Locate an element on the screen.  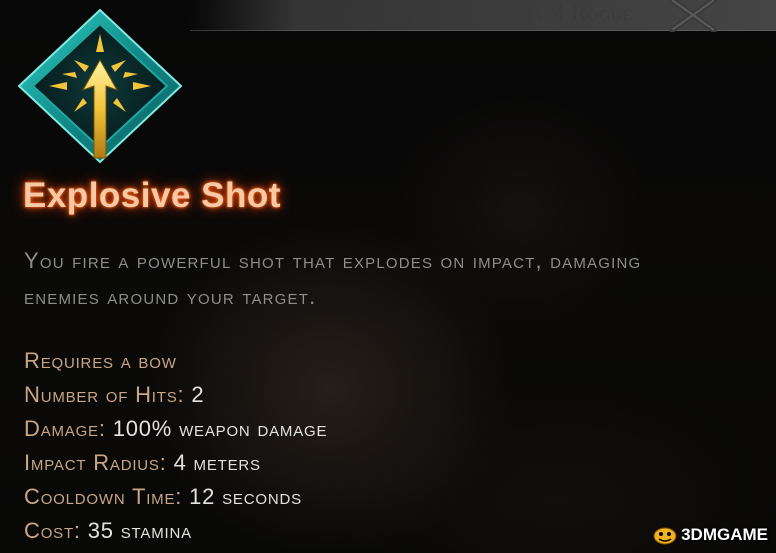
stat-label: Impact Radius: is located at coordinates (95, 462).